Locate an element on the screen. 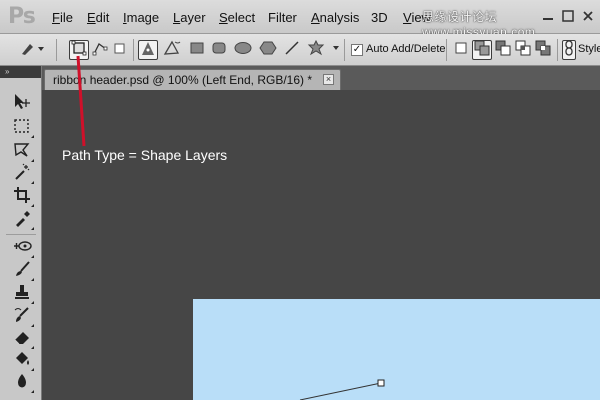 This screenshot has height=400, width=600. pen-tool-button is located at coordinates (148, 50).